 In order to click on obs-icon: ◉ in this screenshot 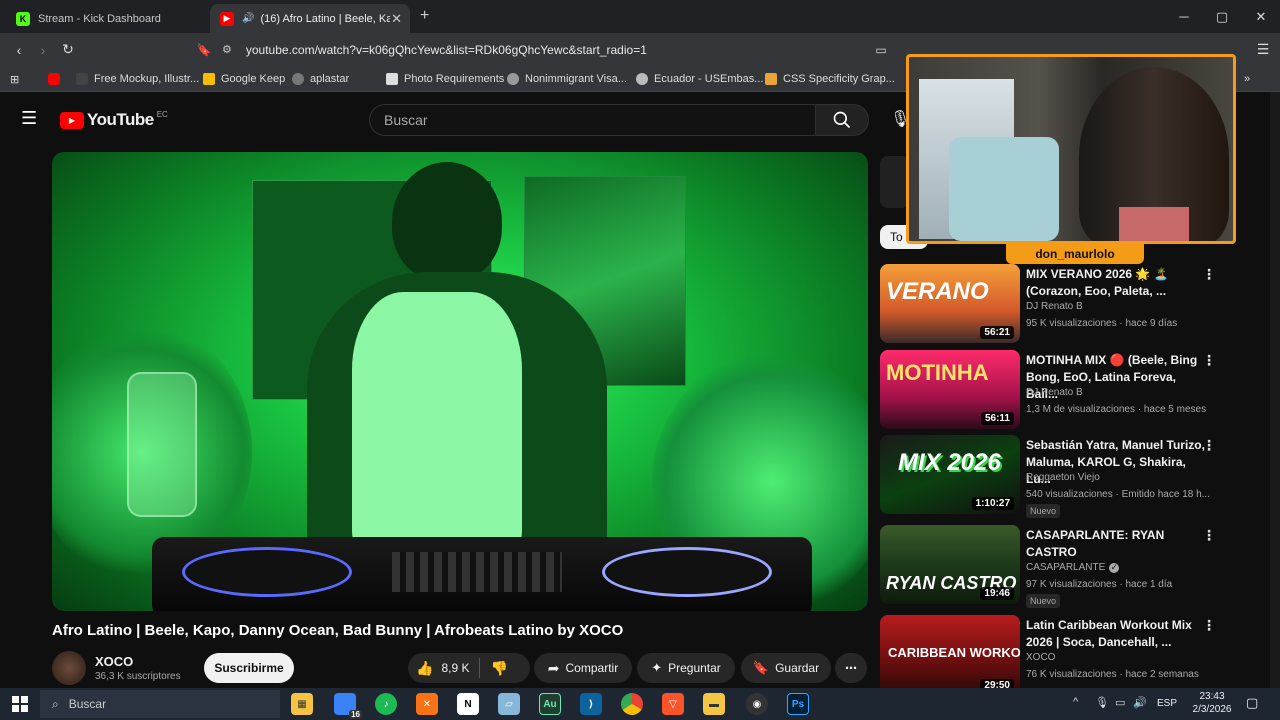, I will do `click(757, 704)`.